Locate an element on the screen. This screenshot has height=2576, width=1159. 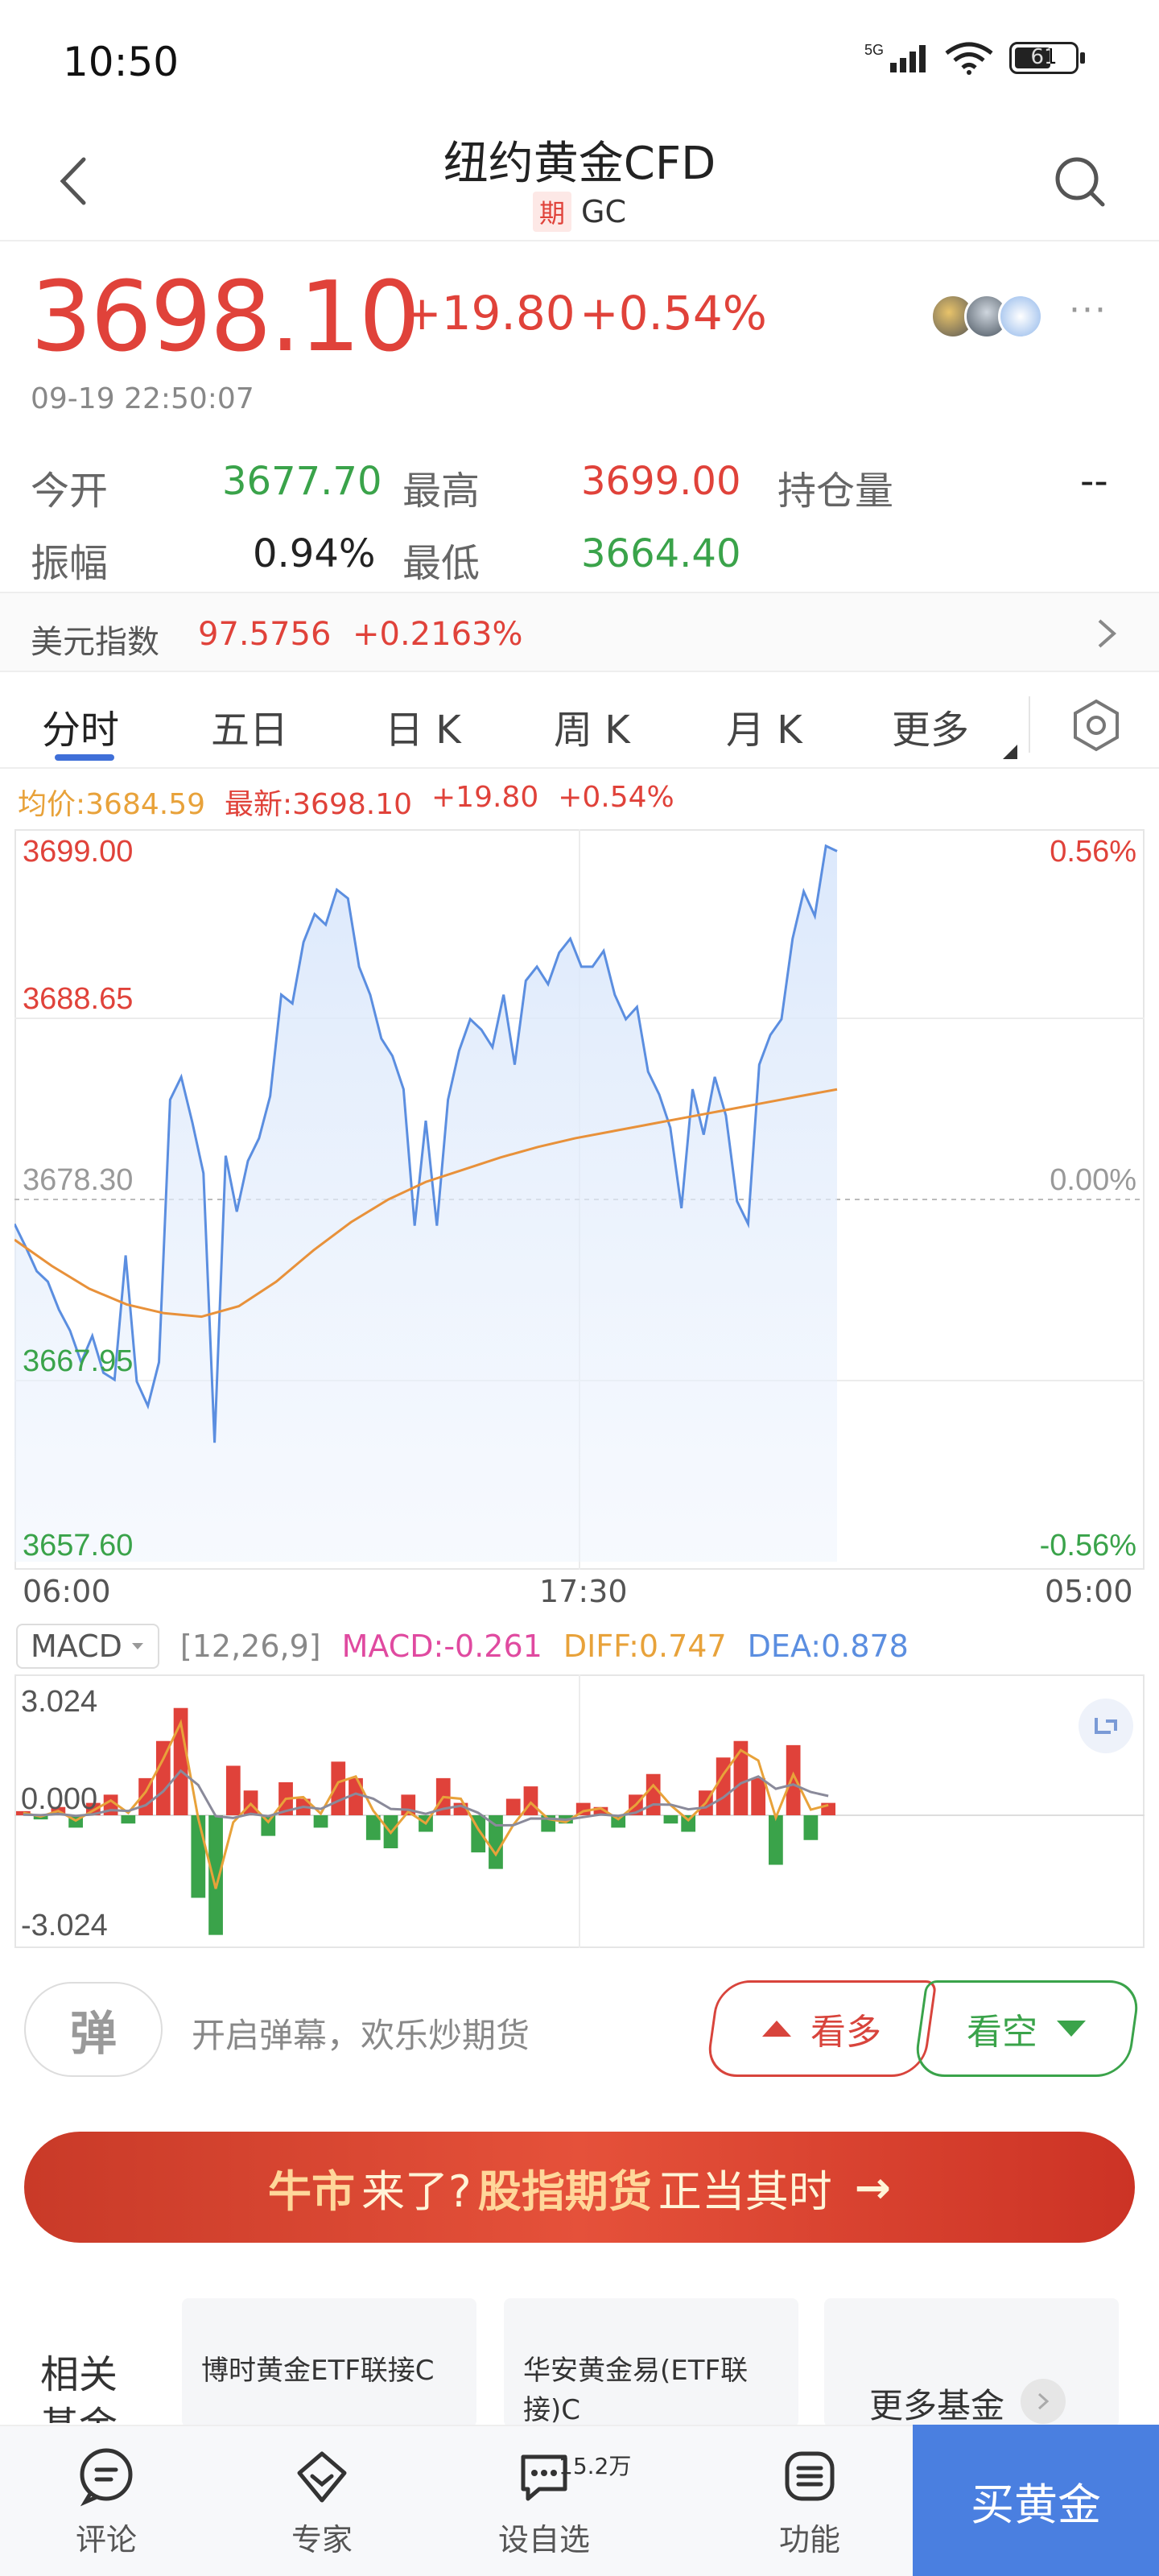
nav-comments: 评论 is located at coordinates (106, 2501).